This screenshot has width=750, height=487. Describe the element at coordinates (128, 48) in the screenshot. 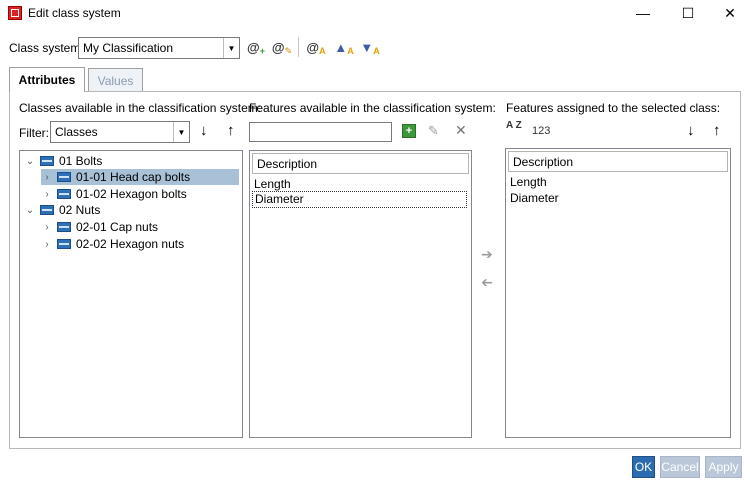

I see `class-system-value: My Classification` at that location.